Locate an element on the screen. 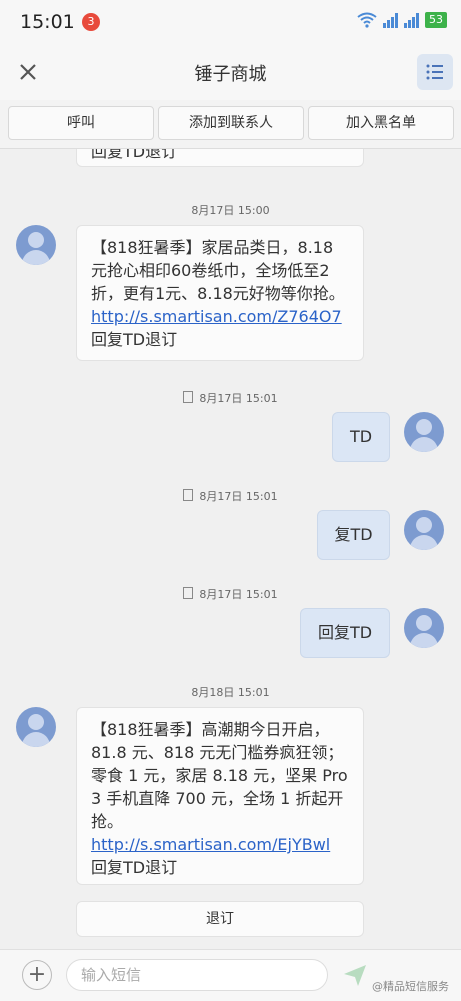 The image size is (461, 1001). contact-action-bar: 呼叫 添加到联系人 加入黑名单 is located at coordinates (230, 124).